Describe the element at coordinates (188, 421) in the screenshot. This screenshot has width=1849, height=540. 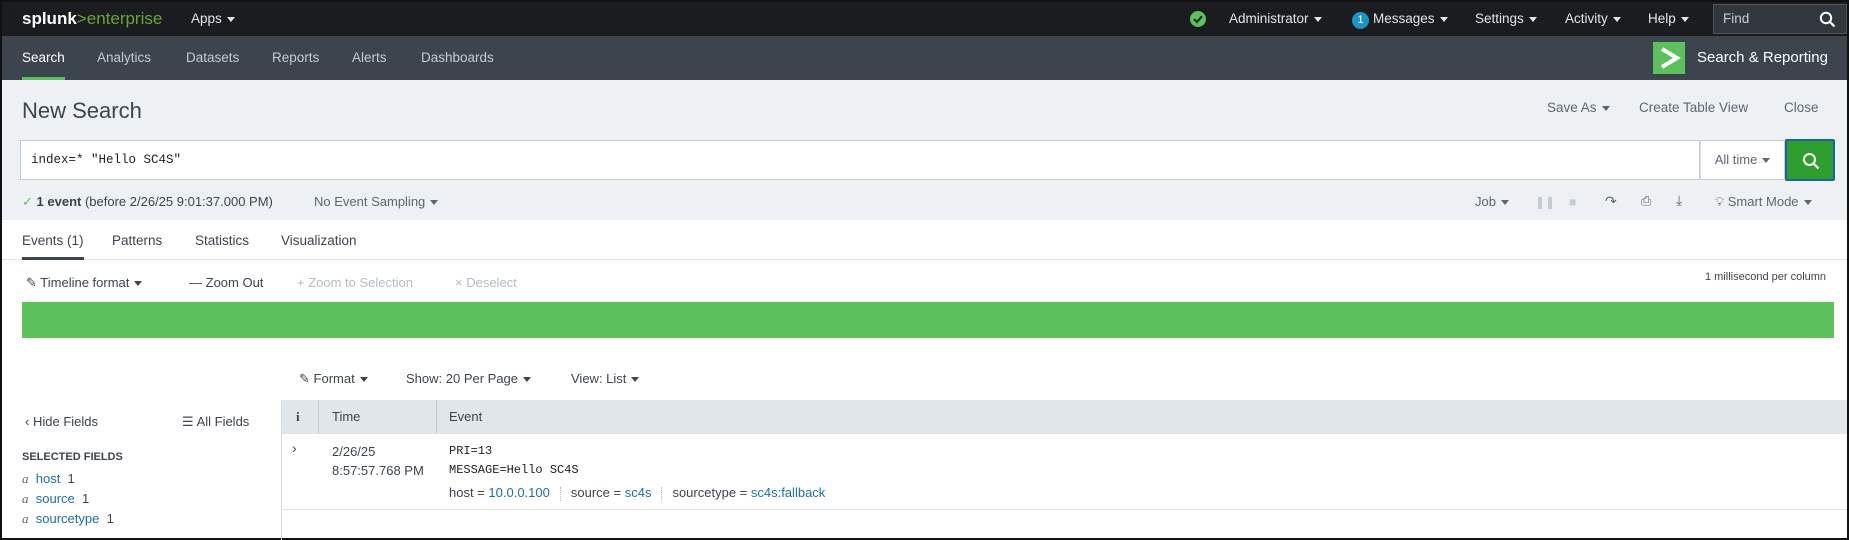
I see `list-icon: ☰` at that location.